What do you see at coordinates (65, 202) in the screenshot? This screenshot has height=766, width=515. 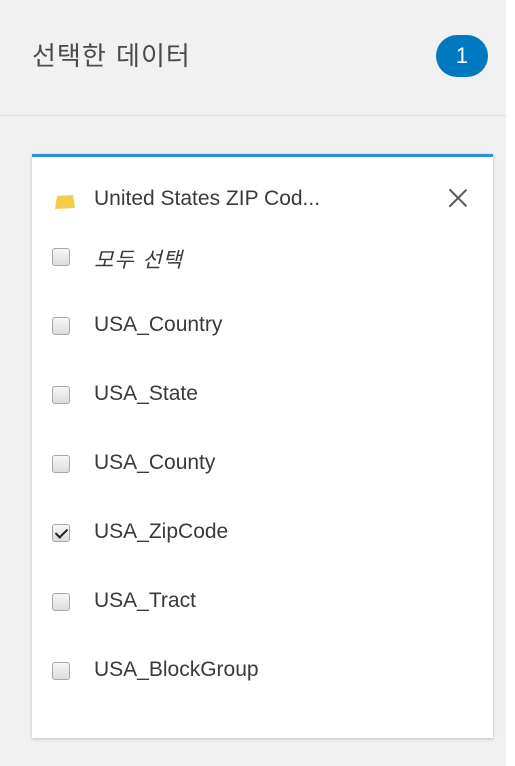 I see `layer-map-icon` at bounding box center [65, 202].